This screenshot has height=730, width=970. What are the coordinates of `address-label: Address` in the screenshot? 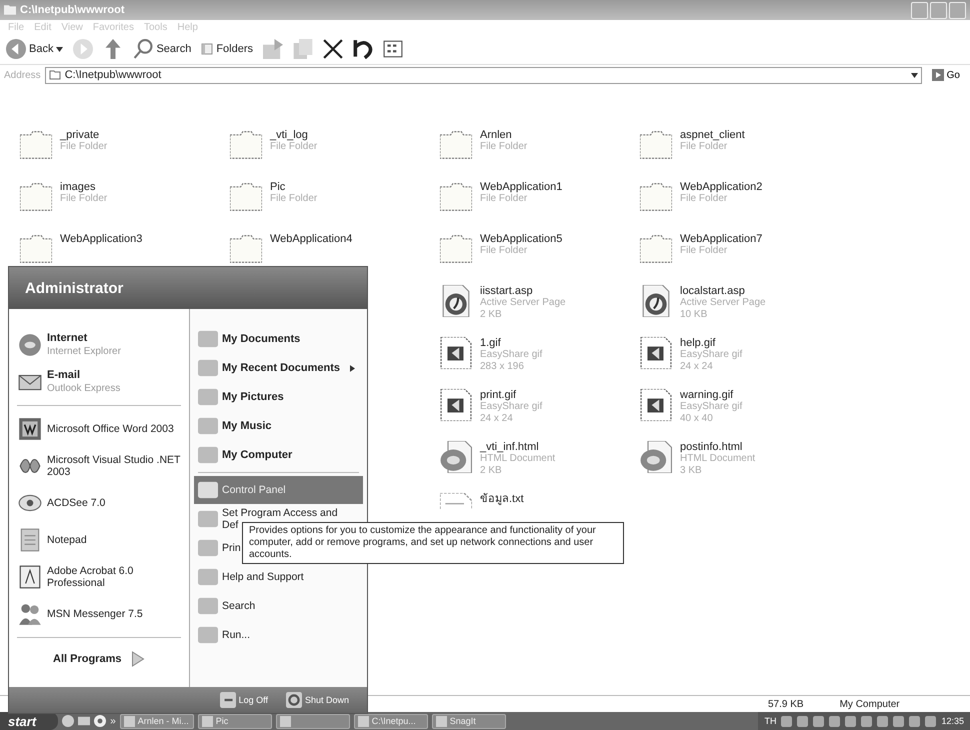 It's located at (22, 75).